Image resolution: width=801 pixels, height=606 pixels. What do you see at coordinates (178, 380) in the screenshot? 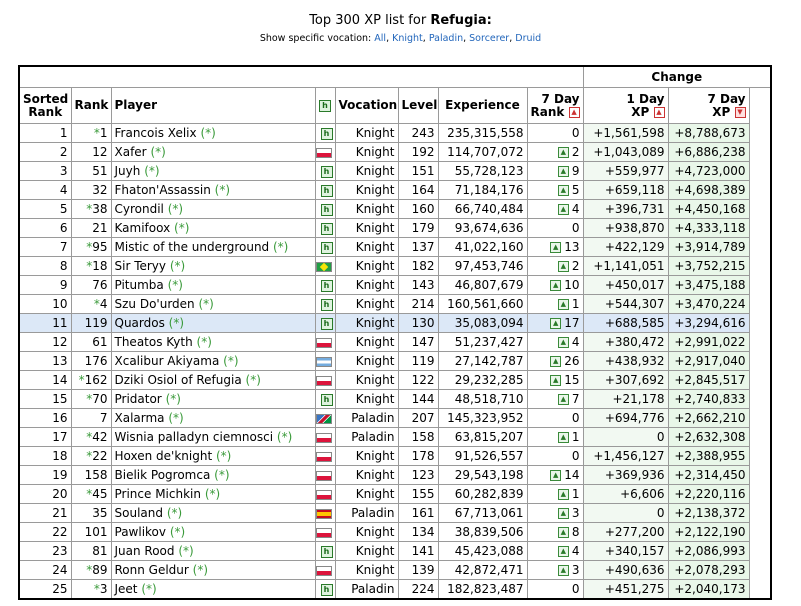
I see `player-link: Dziki Osiol of Refugia` at bounding box center [178, 380].